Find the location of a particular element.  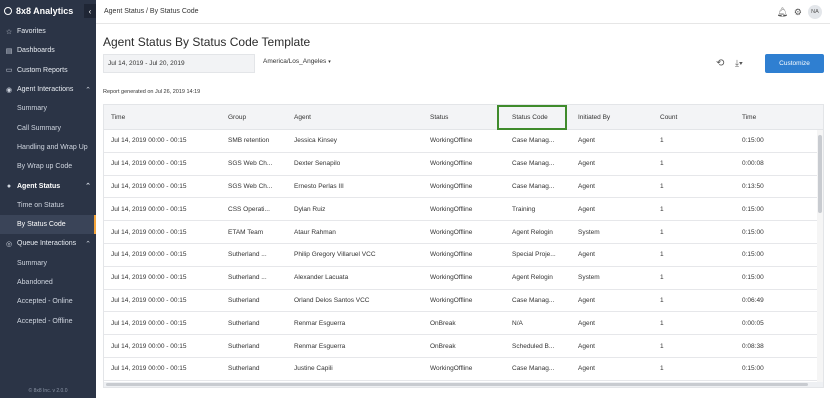

sidebar-item-favorites: ☆ Favorites is located at coordinates (48, 31).